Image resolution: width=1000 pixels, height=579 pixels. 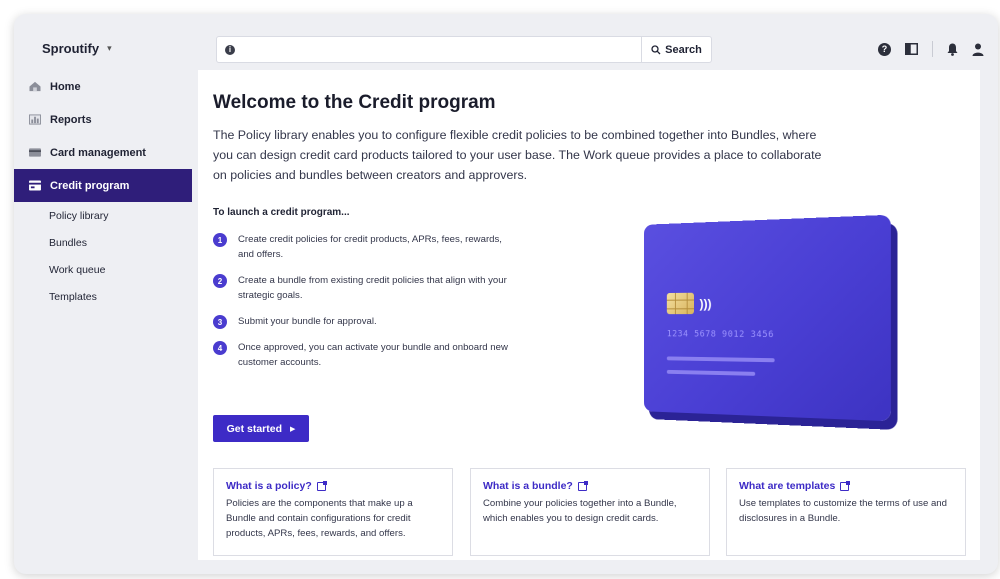 I want to click on get-started-label: Get started, so click(x=254, y=428).